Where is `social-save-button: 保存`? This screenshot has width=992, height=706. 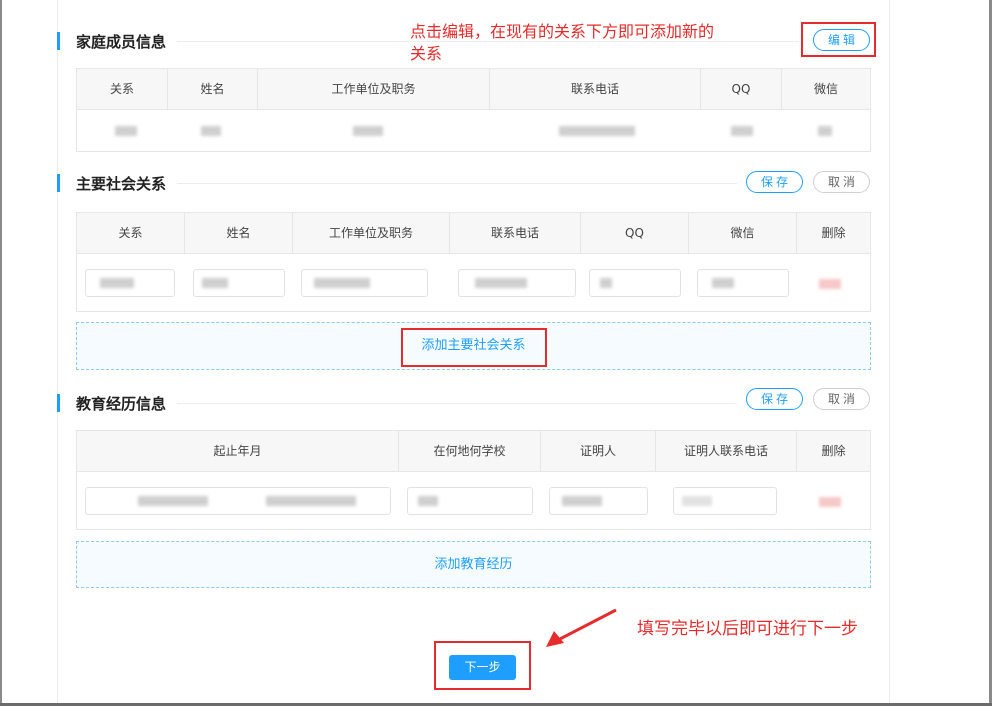 social-save-button: 保存 is located at coordinates (774, 182).